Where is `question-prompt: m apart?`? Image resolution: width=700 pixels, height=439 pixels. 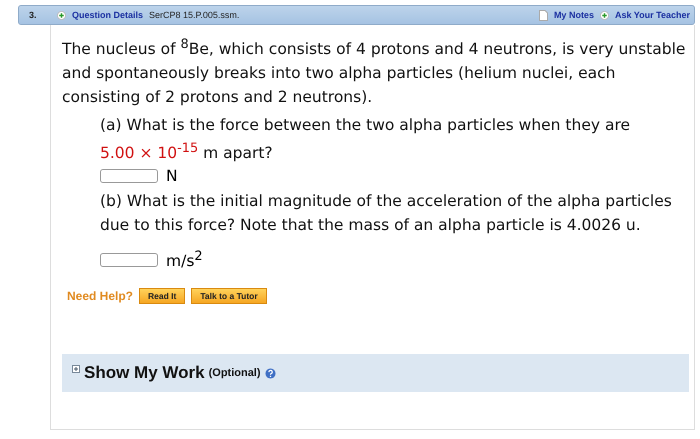
question-prompt: m apart? is located at coordinates (238, 153).